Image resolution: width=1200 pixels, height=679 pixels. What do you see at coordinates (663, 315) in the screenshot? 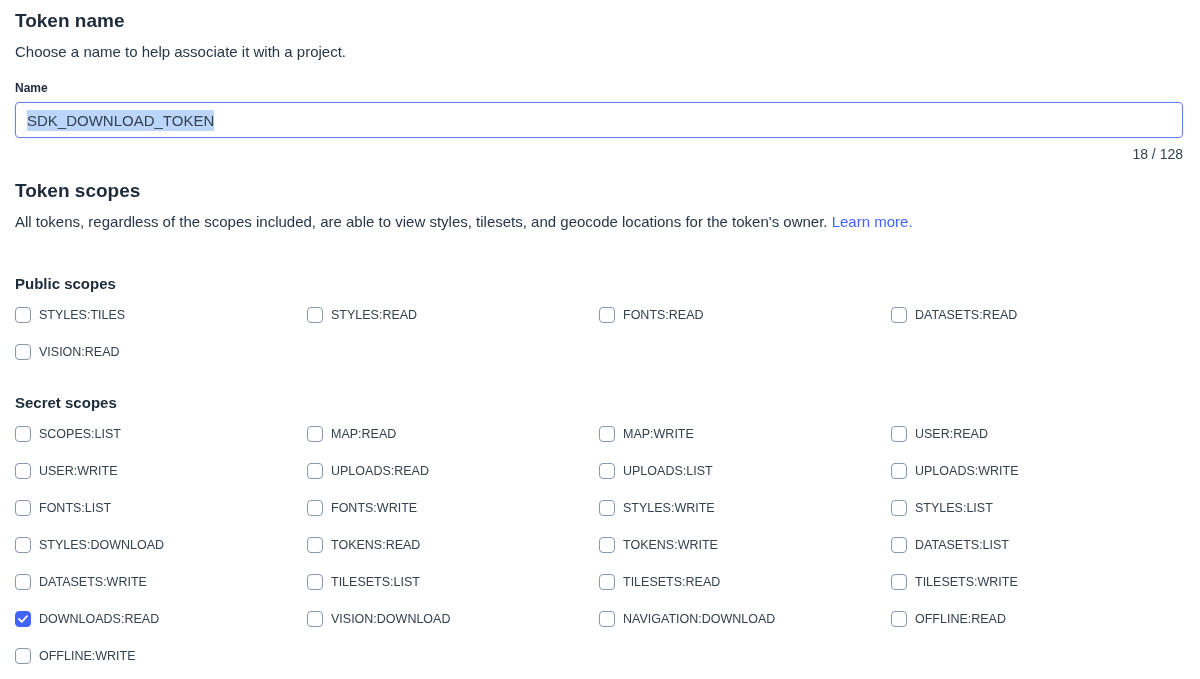
I see `checkbox-label: FONTS:READ` at bounding box center [663, 315].